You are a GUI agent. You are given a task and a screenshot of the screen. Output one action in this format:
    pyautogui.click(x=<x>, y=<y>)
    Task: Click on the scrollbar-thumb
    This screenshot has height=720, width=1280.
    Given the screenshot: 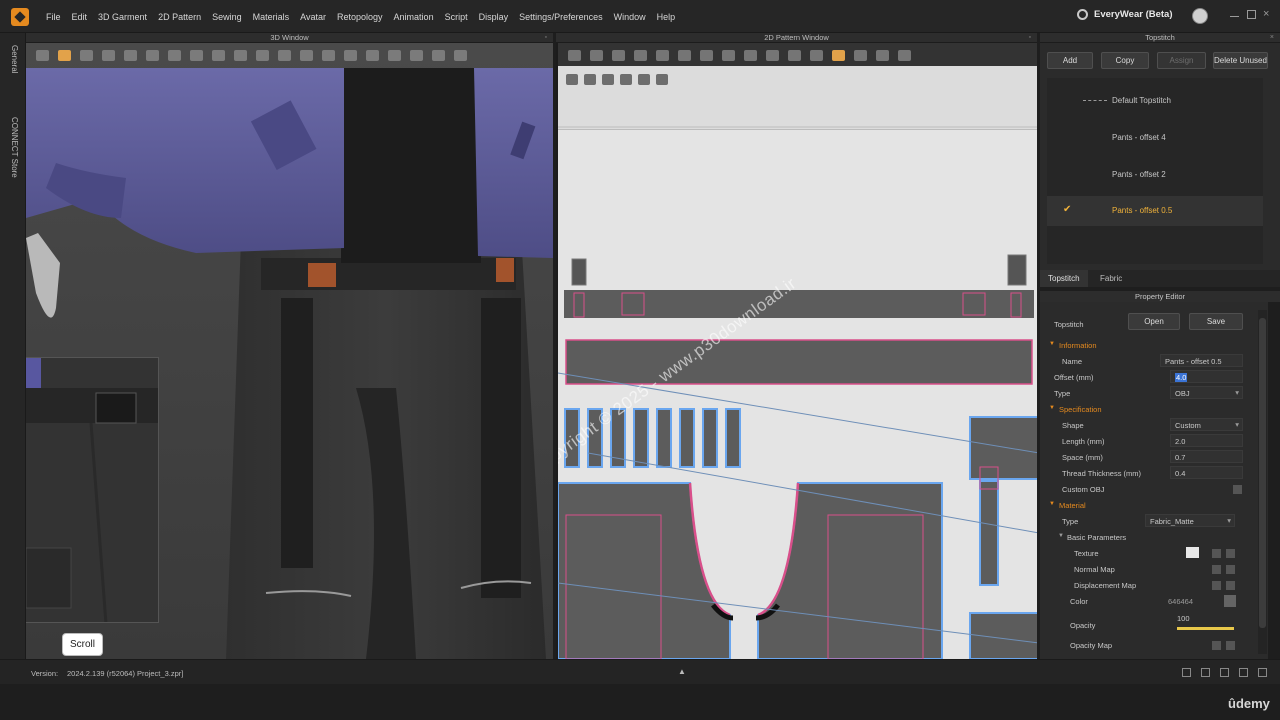 What is the action you would take?
    pyautogui.click(x=1262, y=473)
    